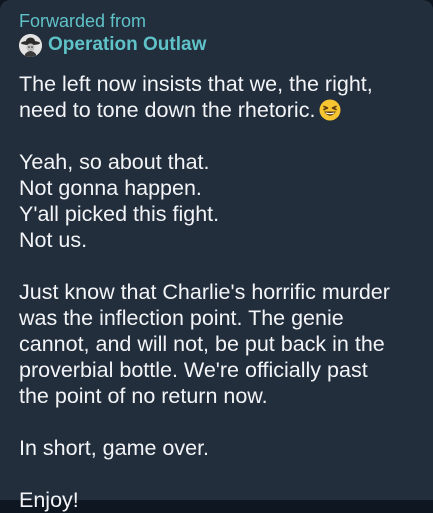 This screenshot has height=513, width=433. Describe the element at coordinates (143, 396) in the screenshot. I see `message-line: the point of no return now.` at that location.